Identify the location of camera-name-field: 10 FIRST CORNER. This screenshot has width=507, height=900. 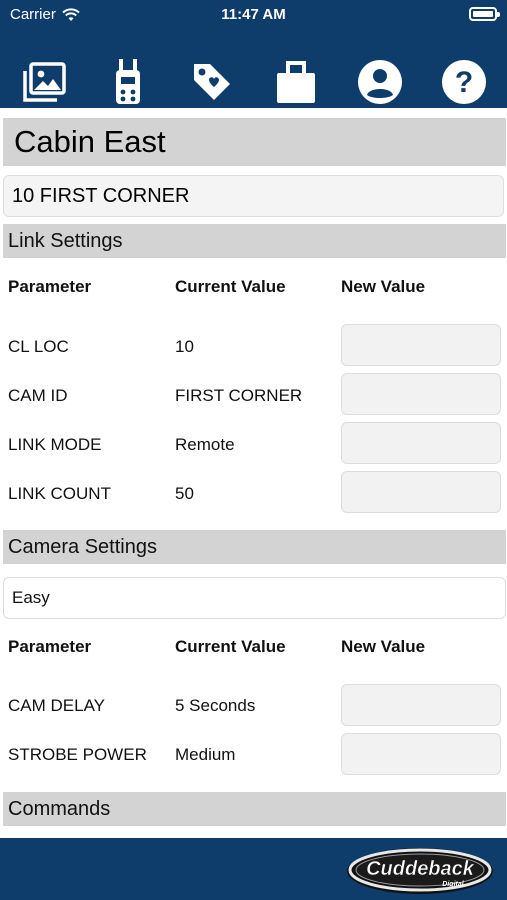
(253, 196).